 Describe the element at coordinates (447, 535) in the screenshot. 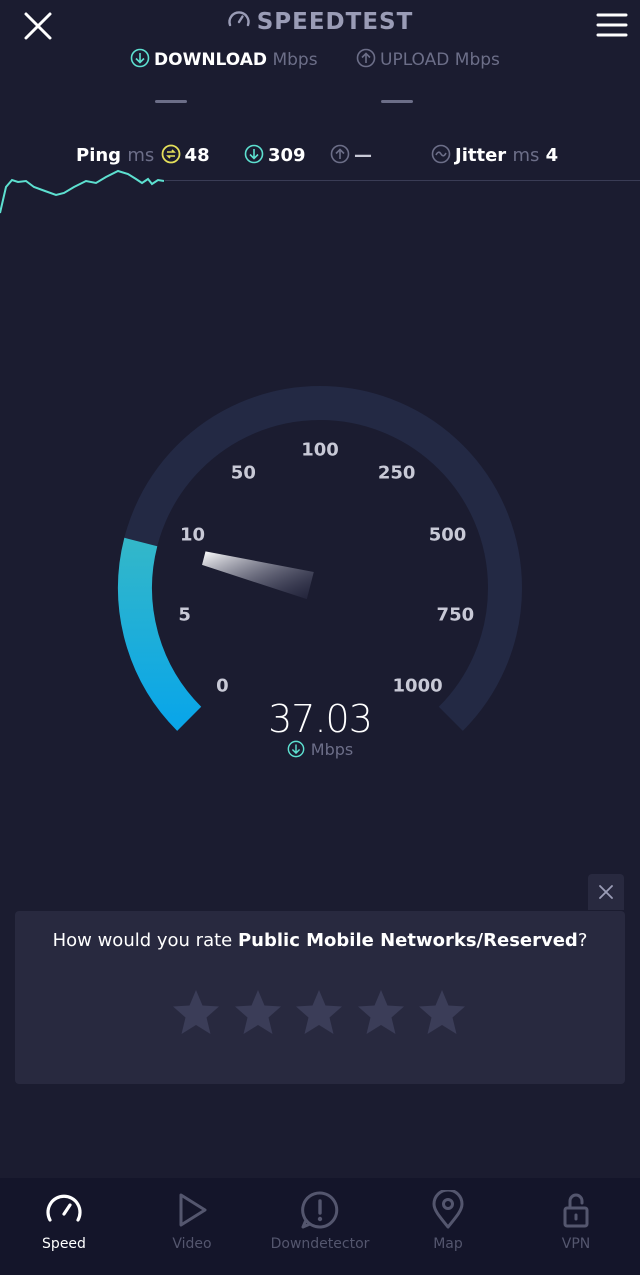

I see `gauge-tick-500: 500` at that location.